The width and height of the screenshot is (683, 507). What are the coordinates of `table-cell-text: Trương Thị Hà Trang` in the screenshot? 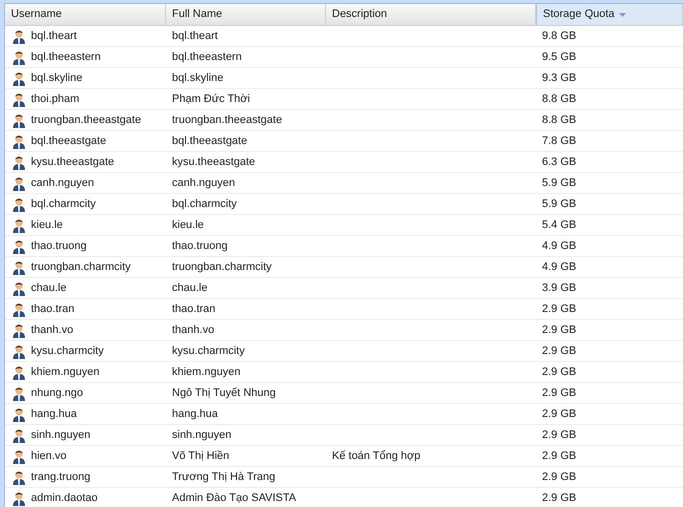 It's located at (224, 477).